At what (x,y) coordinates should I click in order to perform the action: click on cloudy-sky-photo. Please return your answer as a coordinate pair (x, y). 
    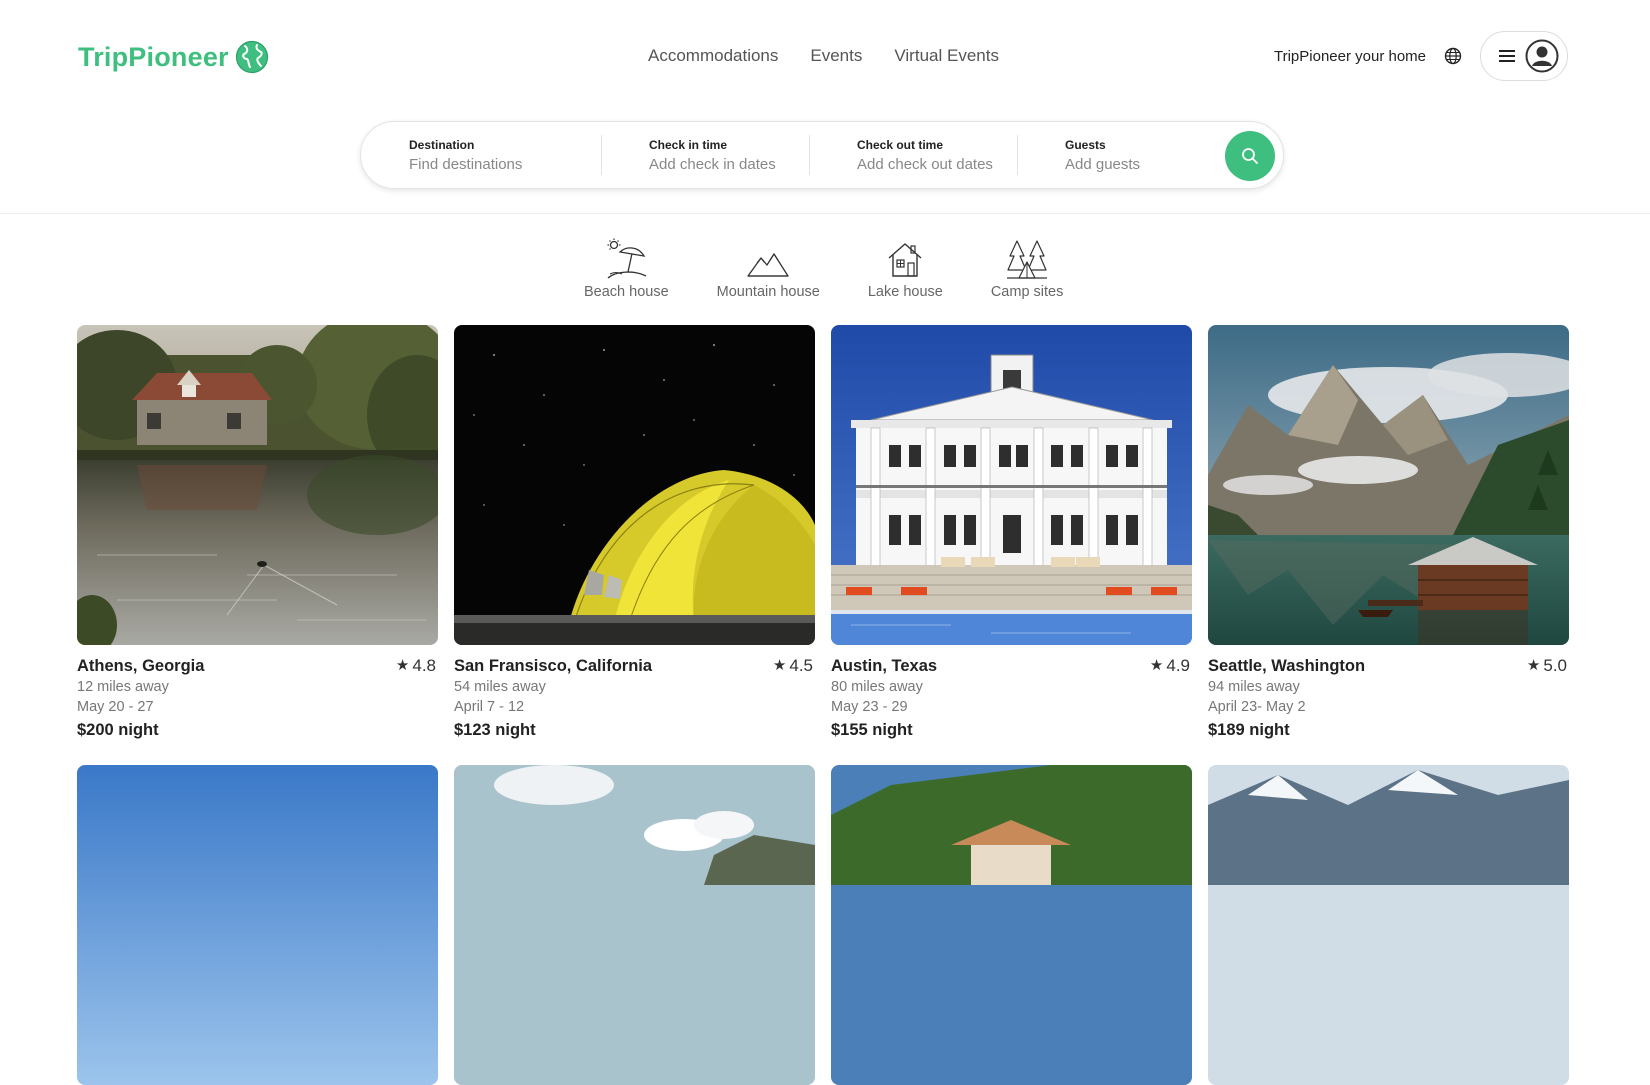
    Looking at the image, I should click on (634, 925).